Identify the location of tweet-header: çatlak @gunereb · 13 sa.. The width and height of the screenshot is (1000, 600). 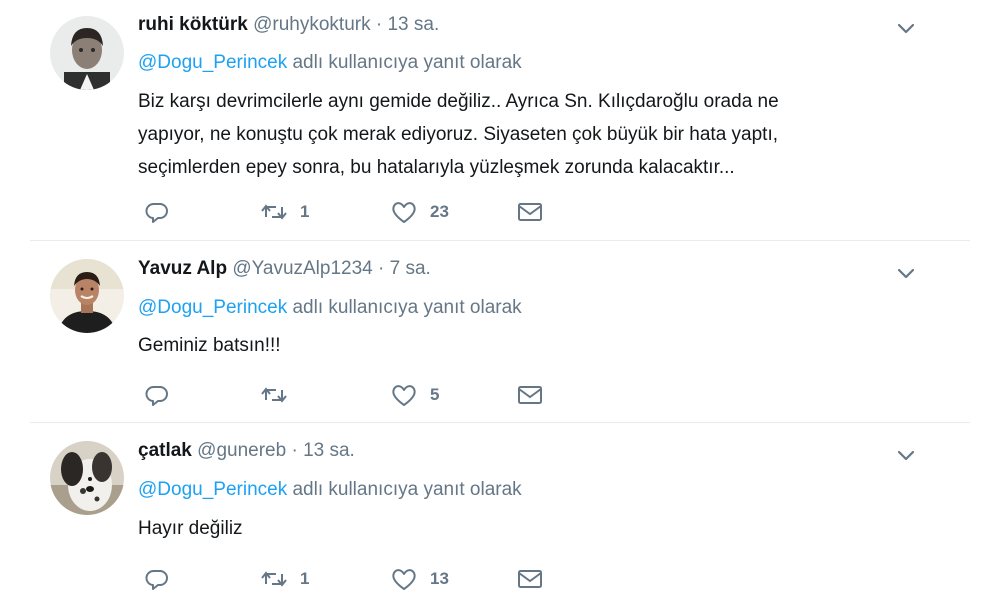
(246, 451).